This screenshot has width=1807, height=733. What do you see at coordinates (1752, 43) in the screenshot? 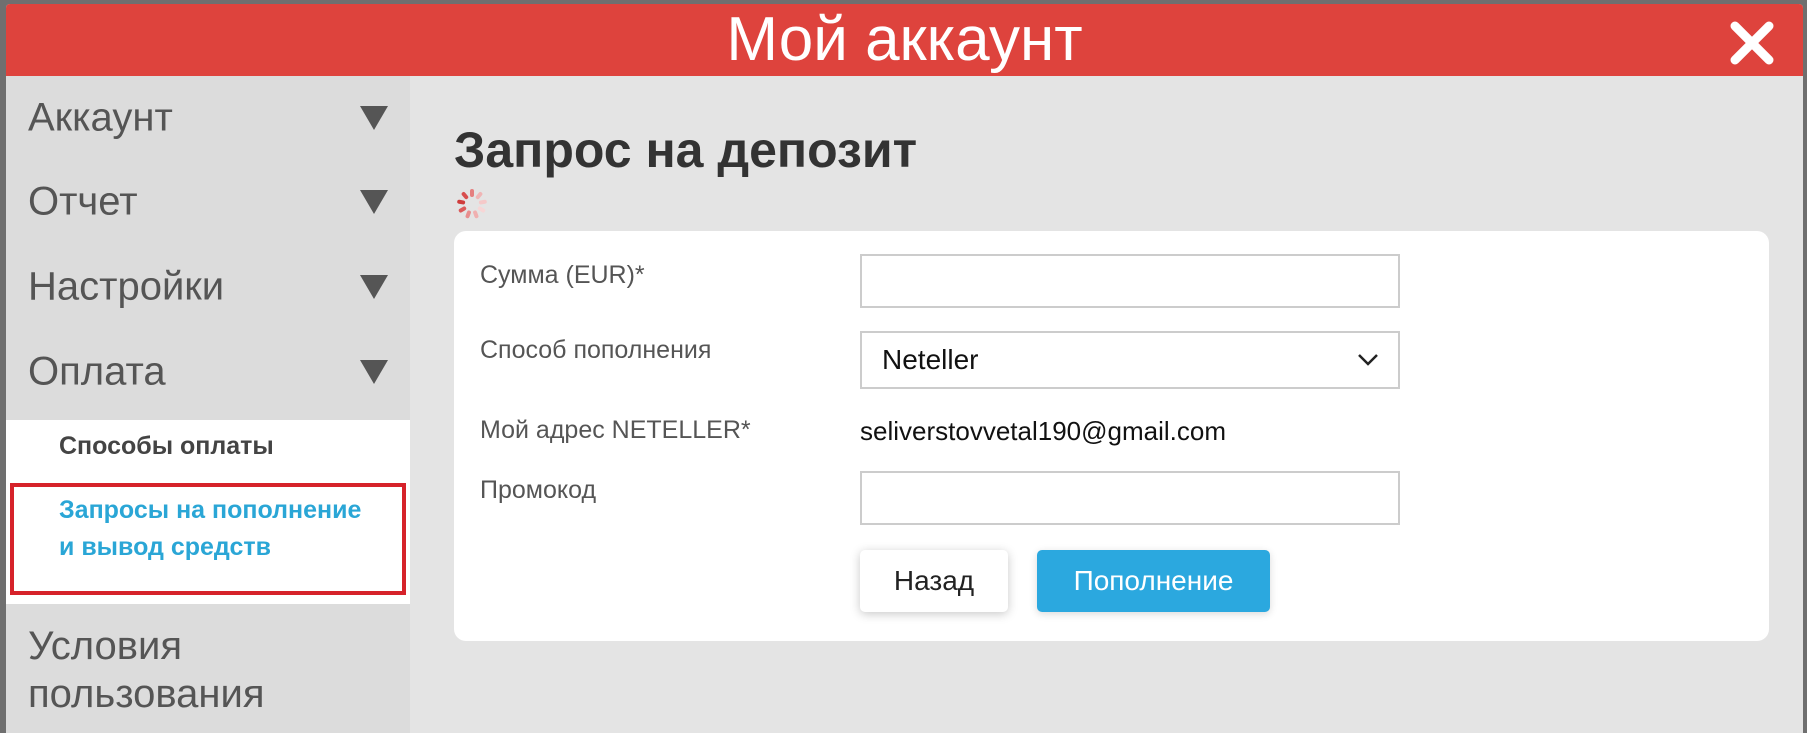
I see `close-icon` at bounding box center [1752, 43].